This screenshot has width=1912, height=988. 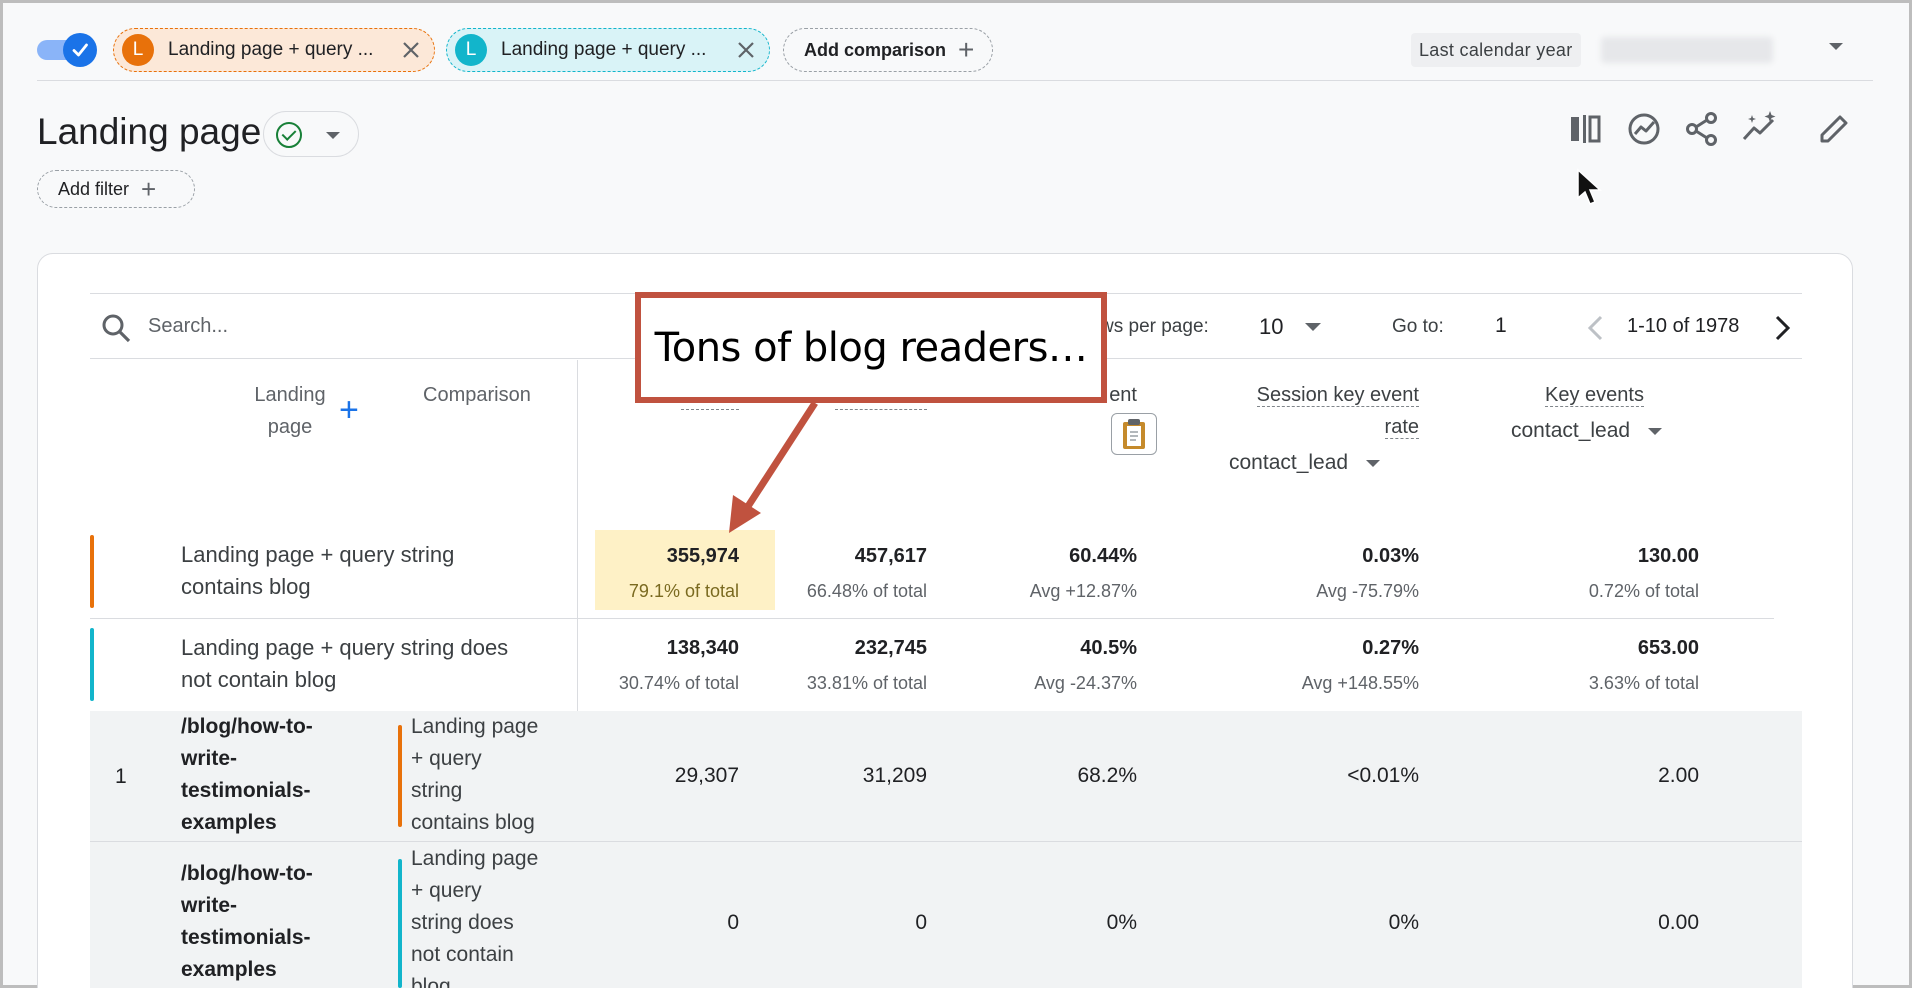 What do you see at coordinates (477, 395) in the screenshot?
I see `column-header-comparison: Comparison` at bounding box center [477, 395].